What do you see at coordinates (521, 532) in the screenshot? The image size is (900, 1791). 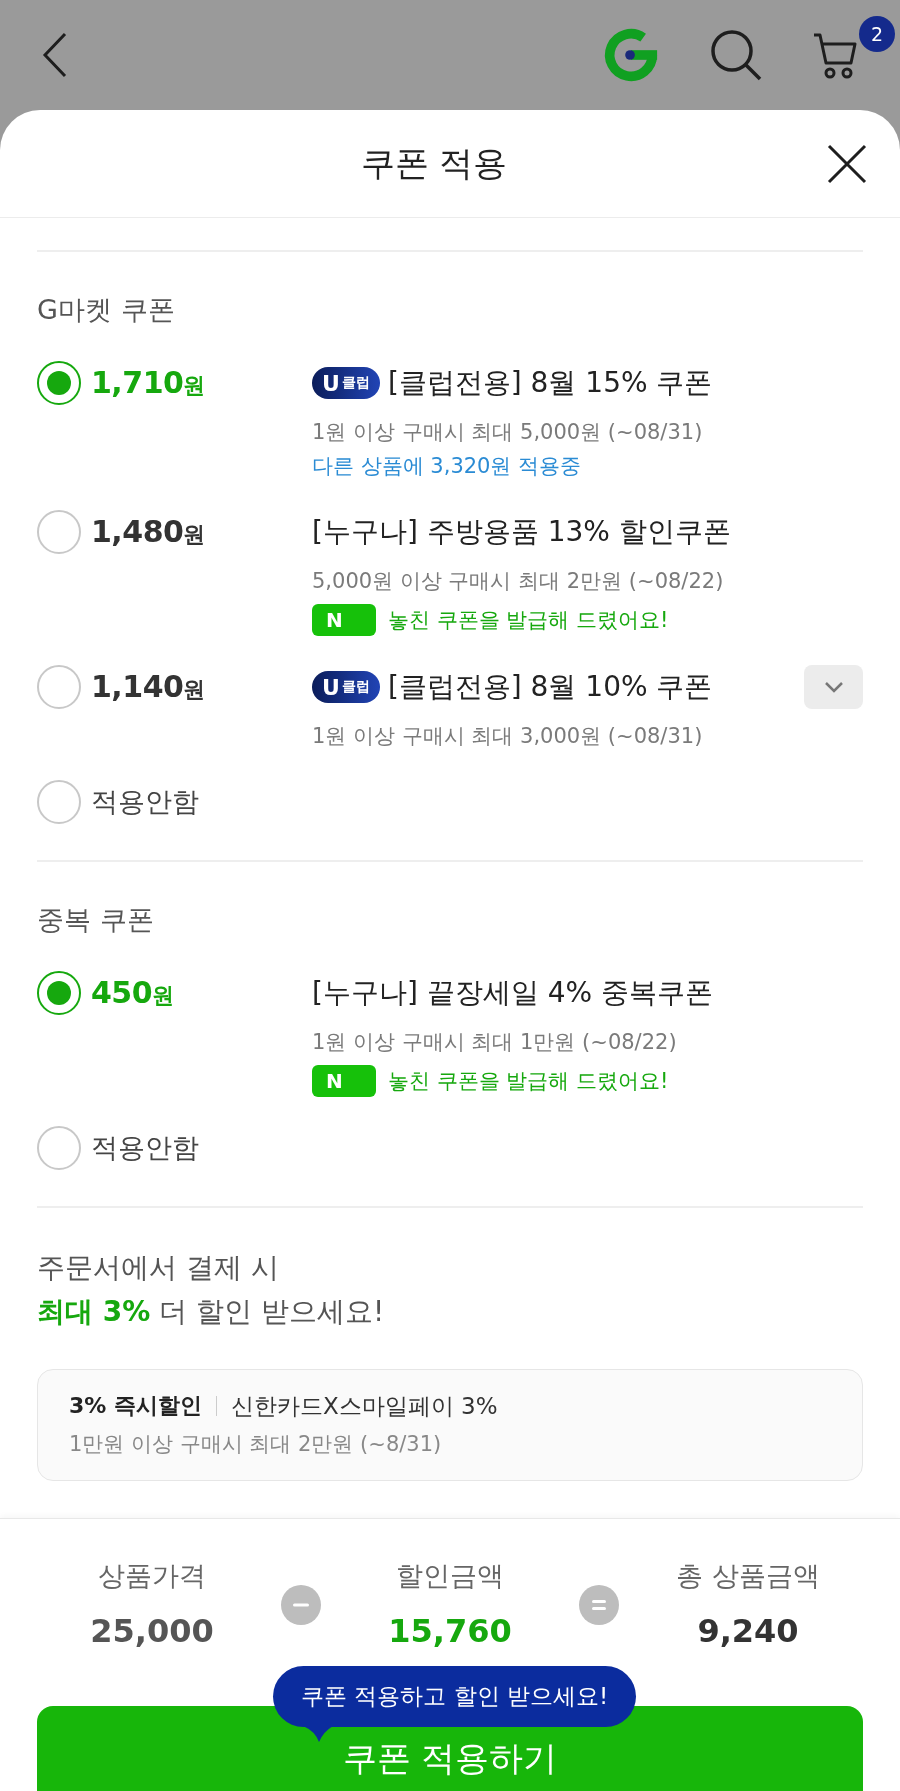 I see `coupon-title: [누구나] 주방용품 13% 할인쿠폰` at bounding box center [521, 532].